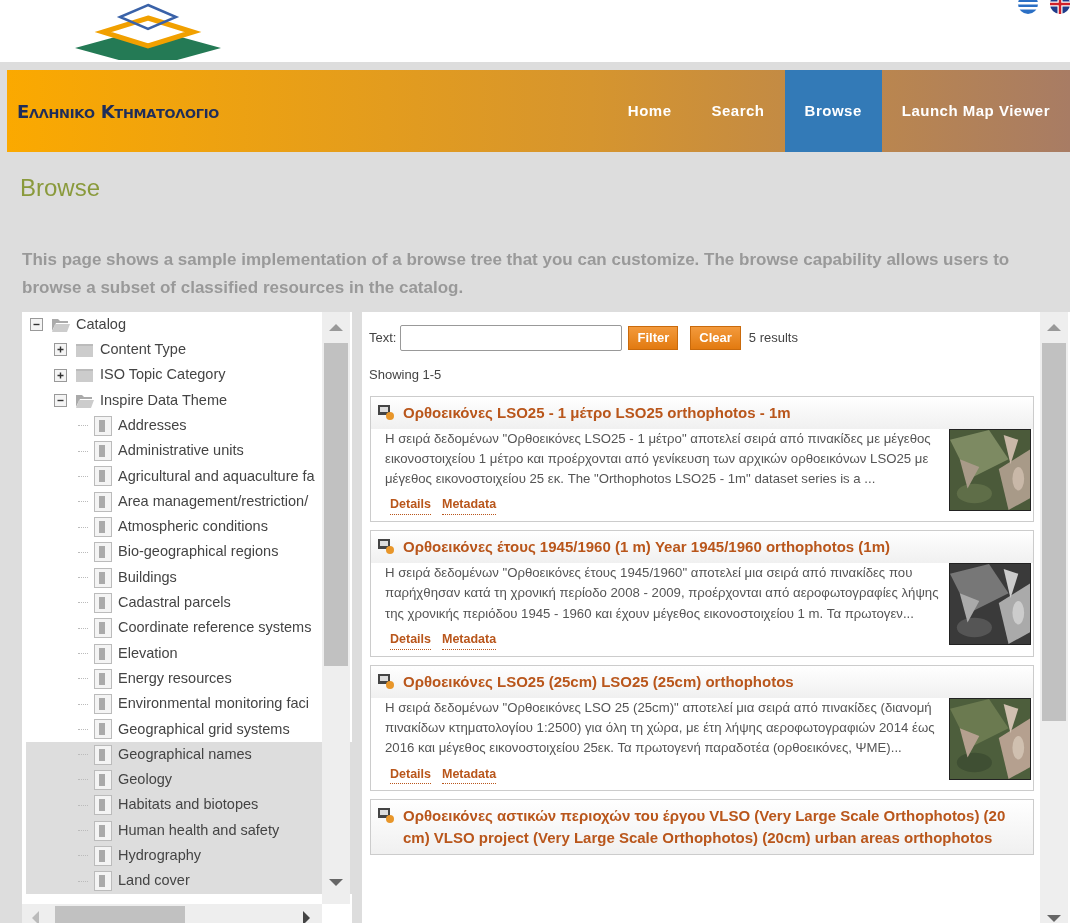 This screenshot has width=1070, height=923. Describe the element at coordinates (147, 577) in the screenshot. I see `tree-item: Buildings` at that location.